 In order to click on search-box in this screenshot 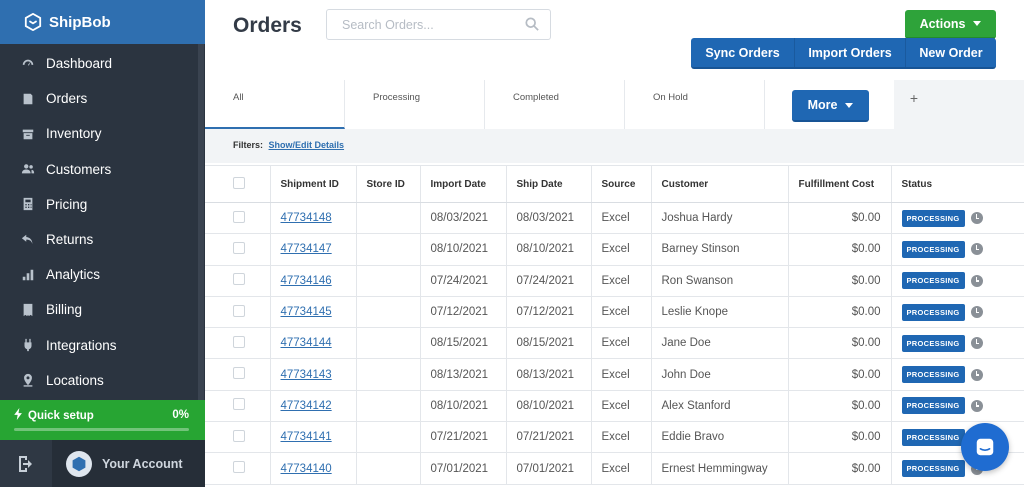, I will do `click(438, 24)`.